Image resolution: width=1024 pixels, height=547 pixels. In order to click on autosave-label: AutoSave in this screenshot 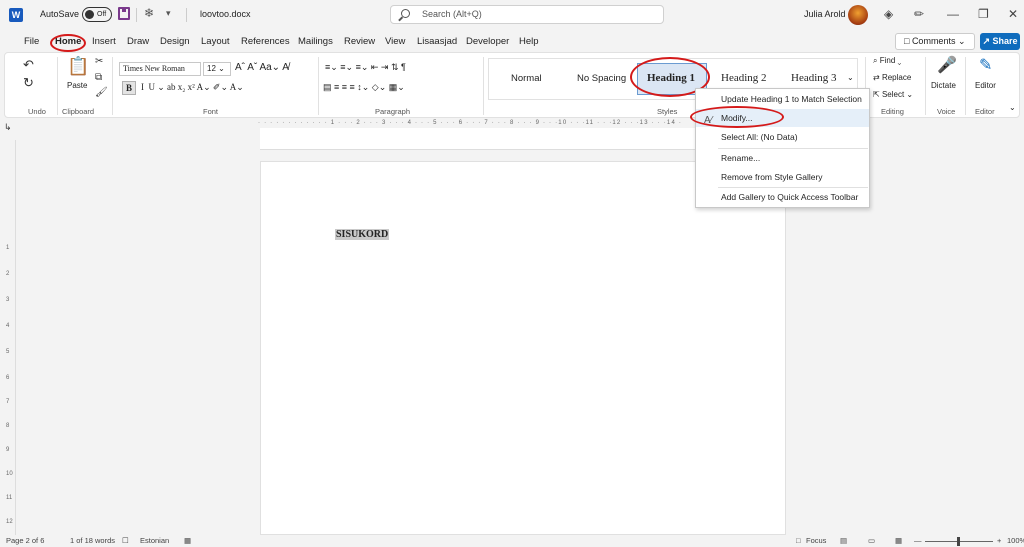, I will do `click(60, 14)`.